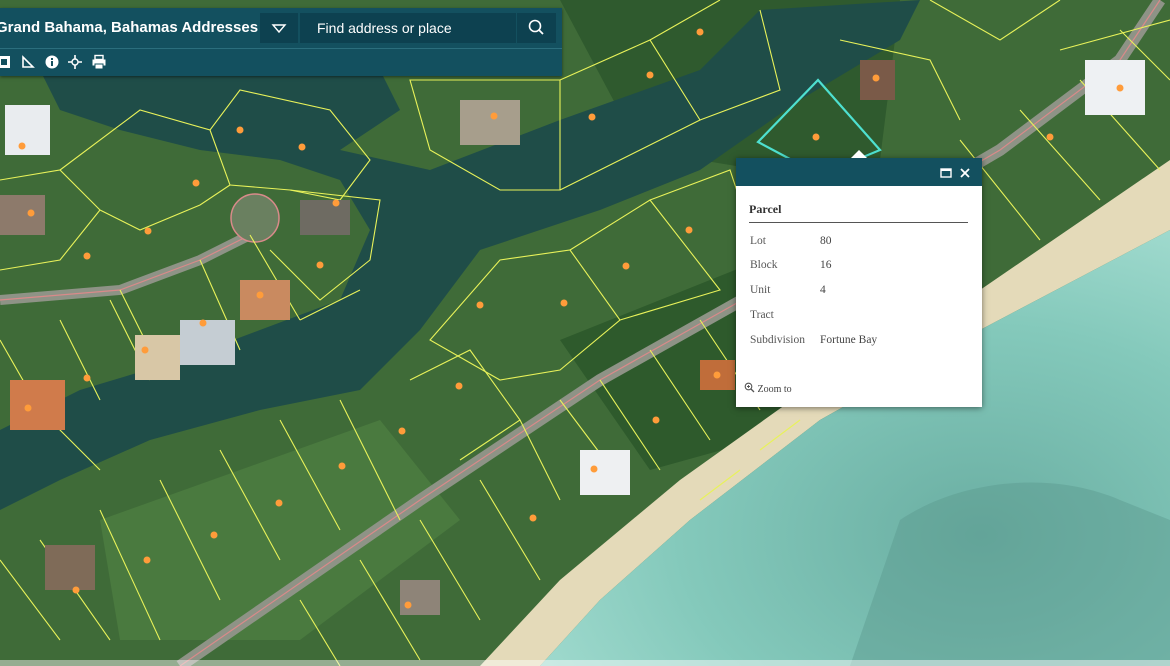 This screenshot has width=1170, height=666. Describe the element at coordinates (760, 290) in the screenshot. I see `attr-label-unit: Unit` at that location.